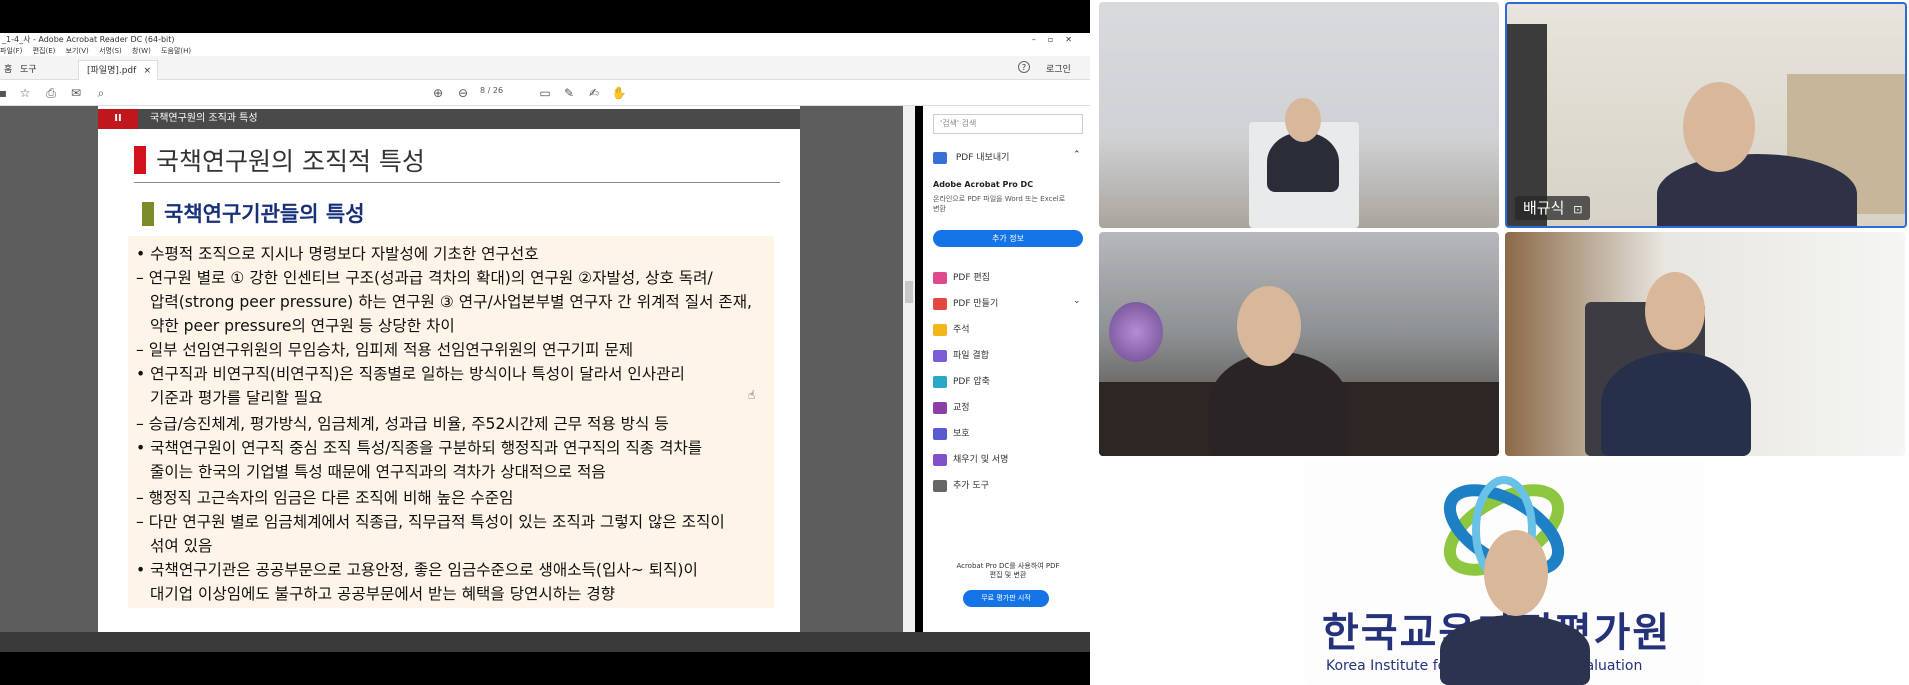  Describe the element at coordinates (971, 278) in the screenshot. I see `tool-label: PDF 편집` at that location.